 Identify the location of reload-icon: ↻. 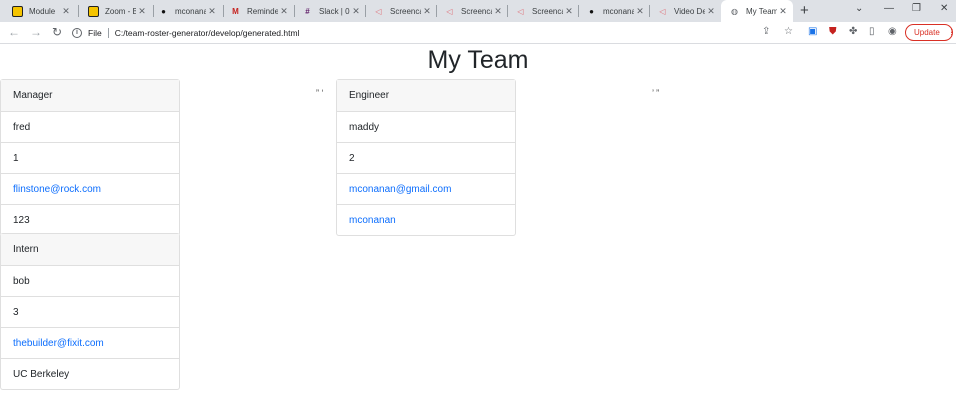
(57, 32).